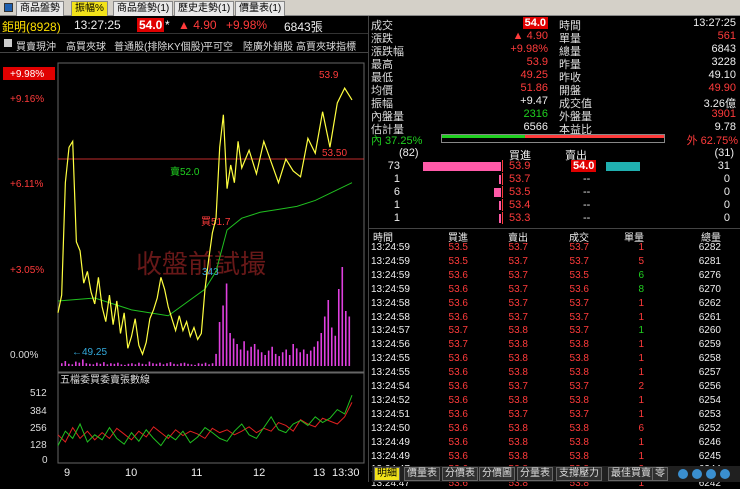  Describe the element at coordinates (534, 101) in the screenshot. I see `quote-left-value: +9.47` at that location.